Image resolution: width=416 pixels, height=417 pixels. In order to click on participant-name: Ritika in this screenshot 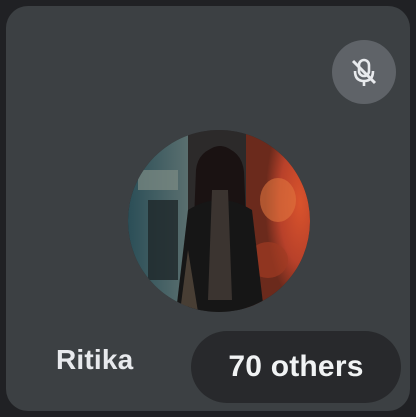, I will do `click(95, 359)`.